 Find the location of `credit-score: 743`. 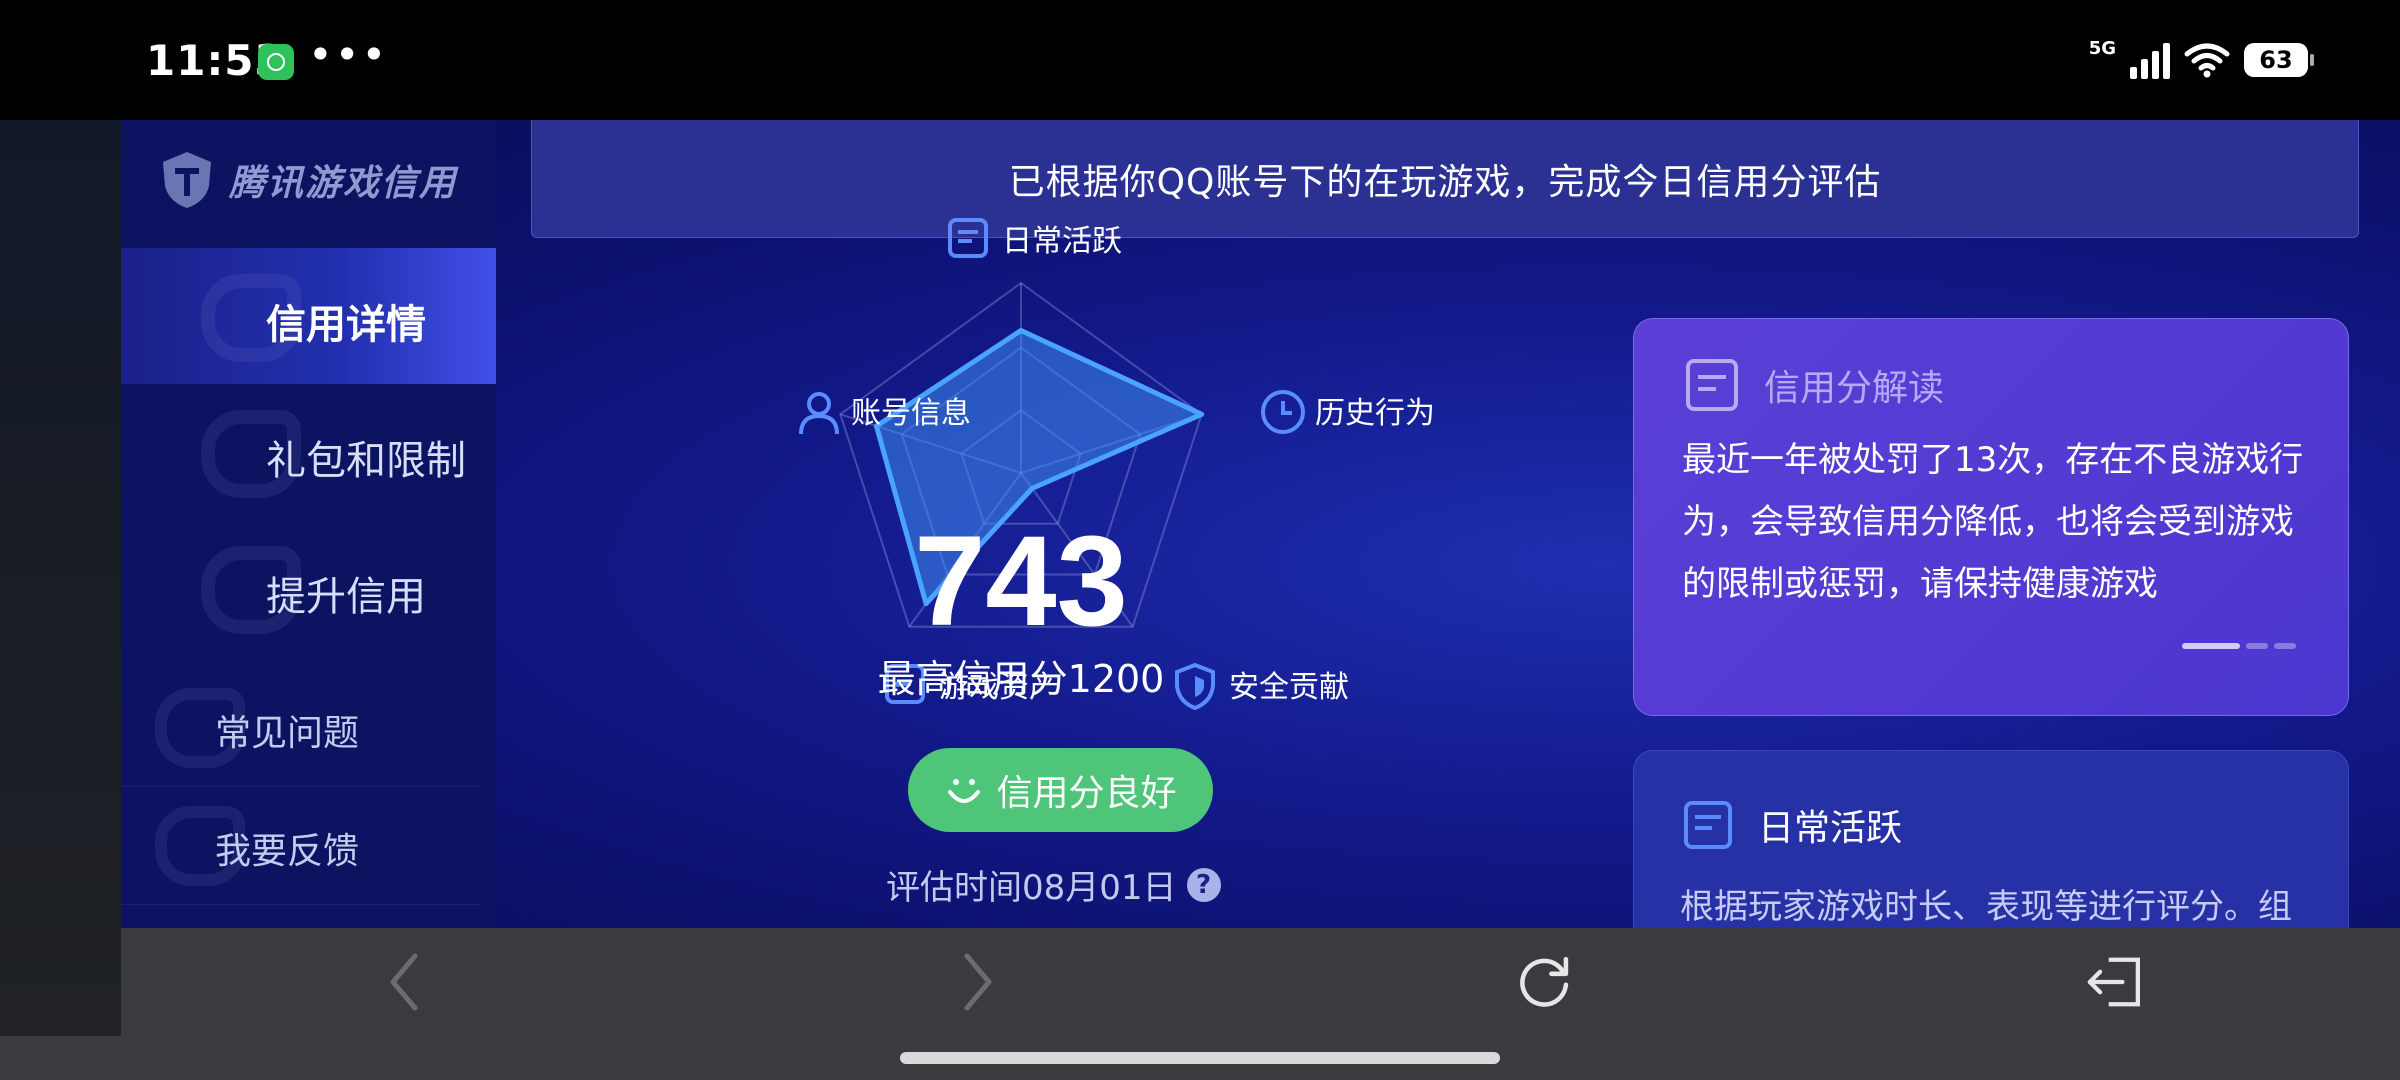

credit-score: 743 is located at coordinates (1021, 581).